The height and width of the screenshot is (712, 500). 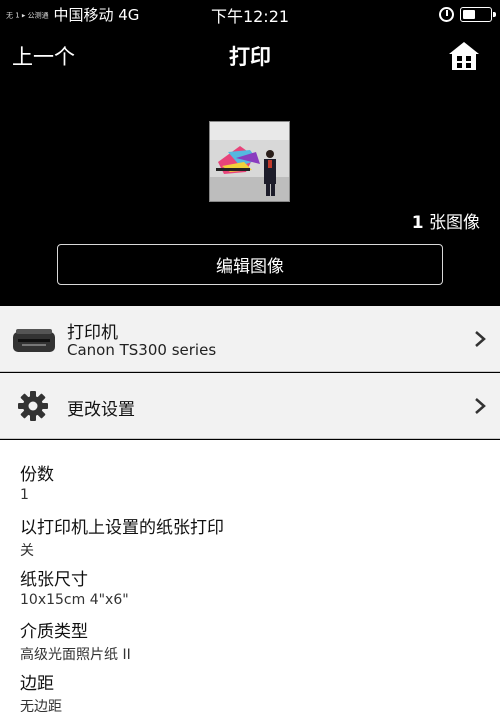 I want to click on detail-label: 以打印机上设置的纸张打印, so click(x=122, y=528).